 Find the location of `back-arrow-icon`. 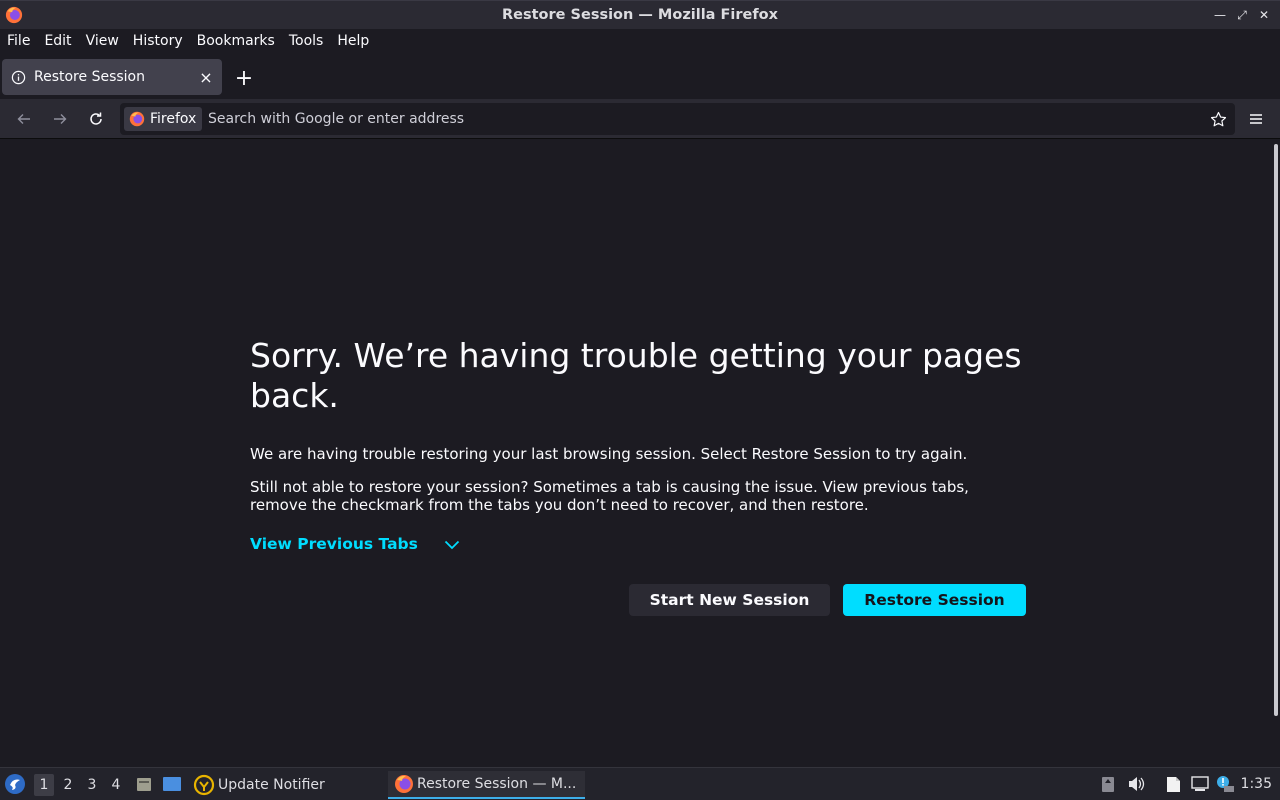

back-arrow-icon is located at coordinates (24, 119).